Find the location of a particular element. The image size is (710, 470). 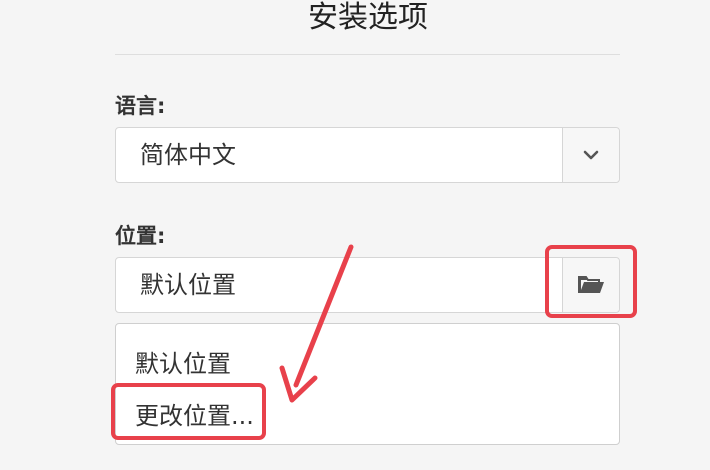

language-select: 简体中文 is located at coordinates (367, 155).